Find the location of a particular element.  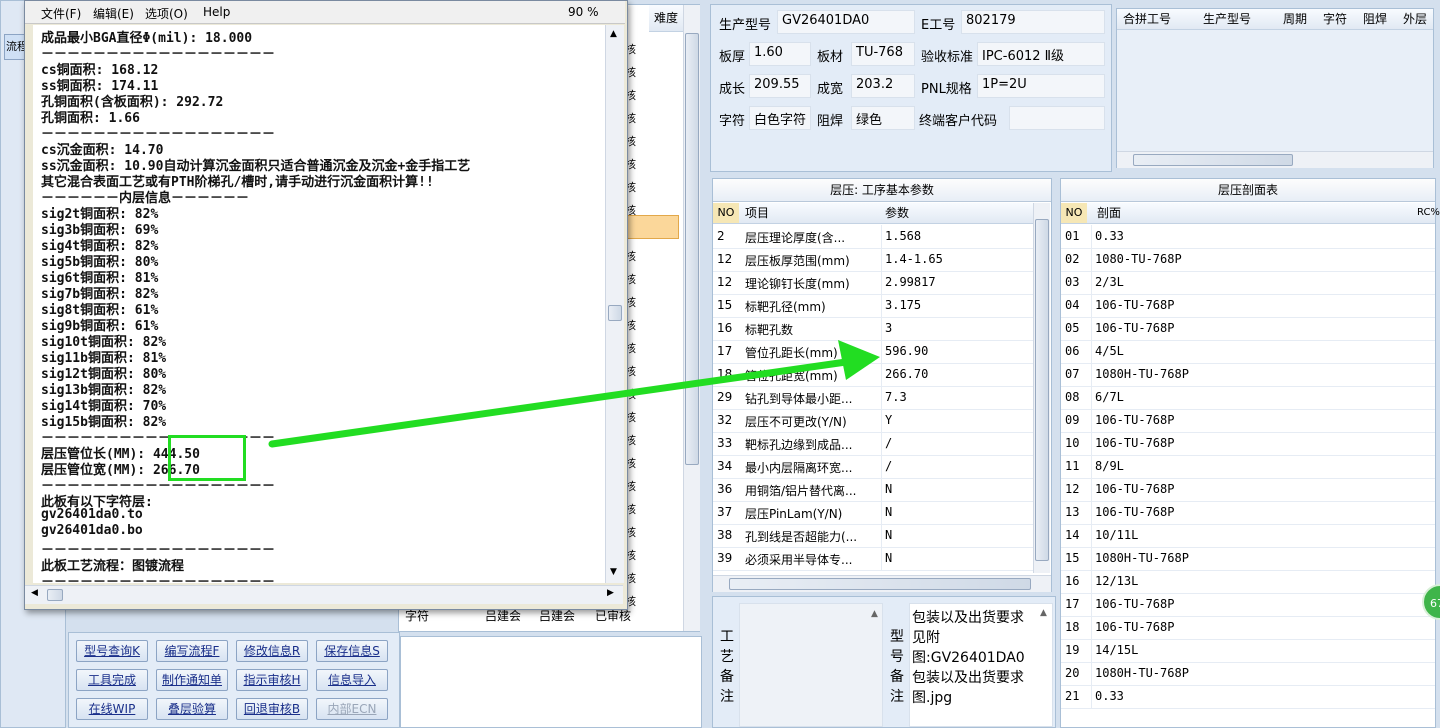

annotation-arrow is located at coordinates (574, 394).